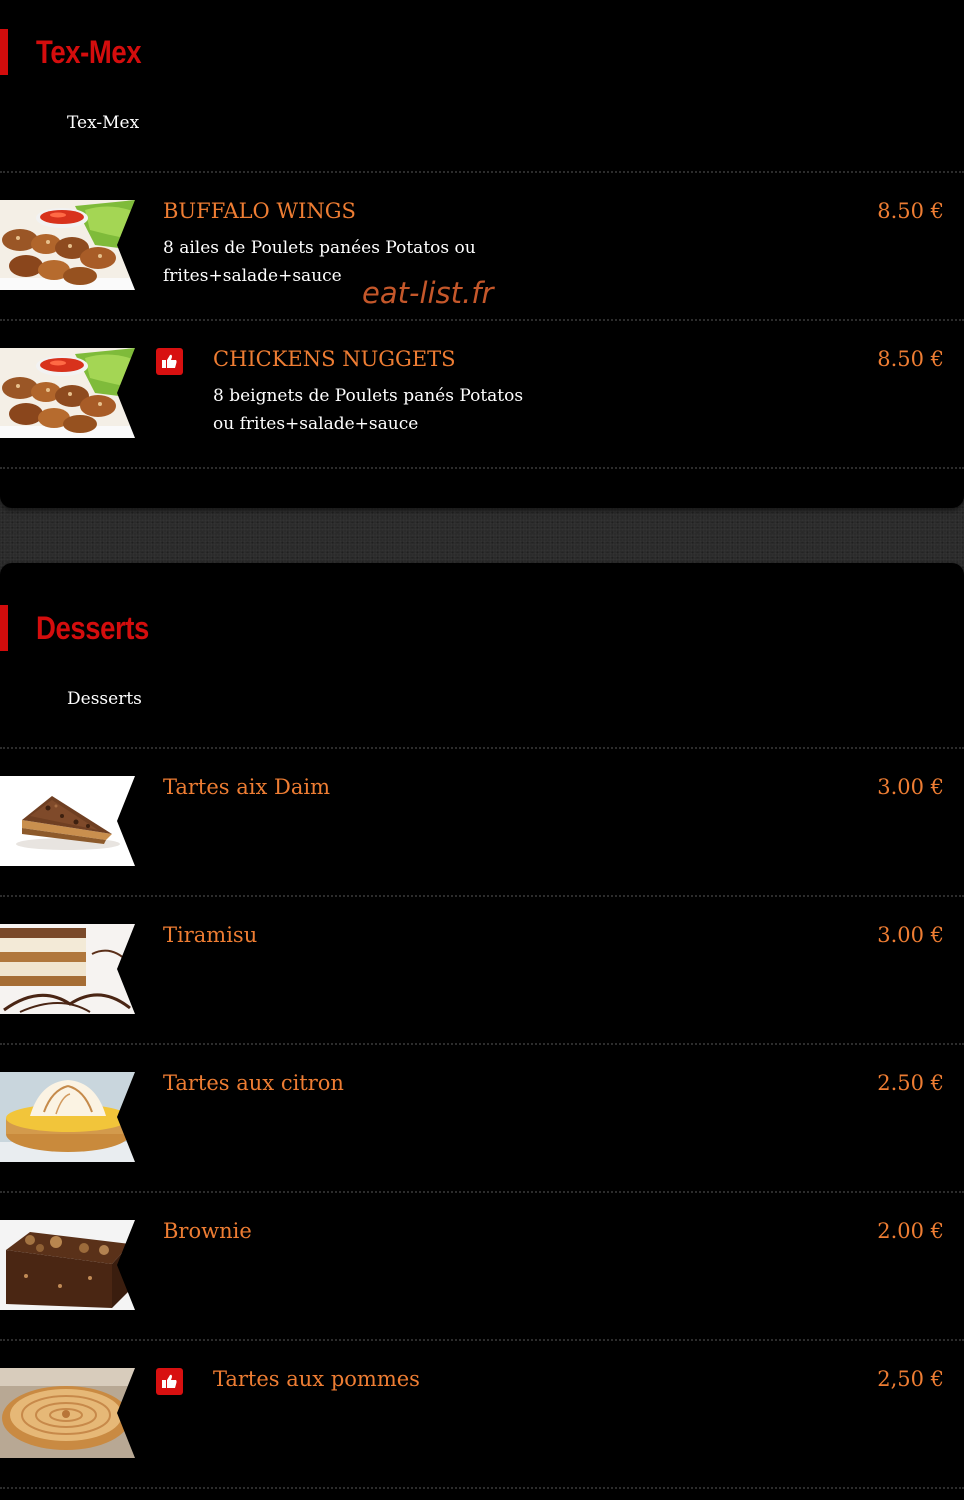 Image resolution: width=964 pixels, height=1500 pixels. Describe the element at coordinates (67, 1265) in the screenshot. I see `brownie-image` at that location.